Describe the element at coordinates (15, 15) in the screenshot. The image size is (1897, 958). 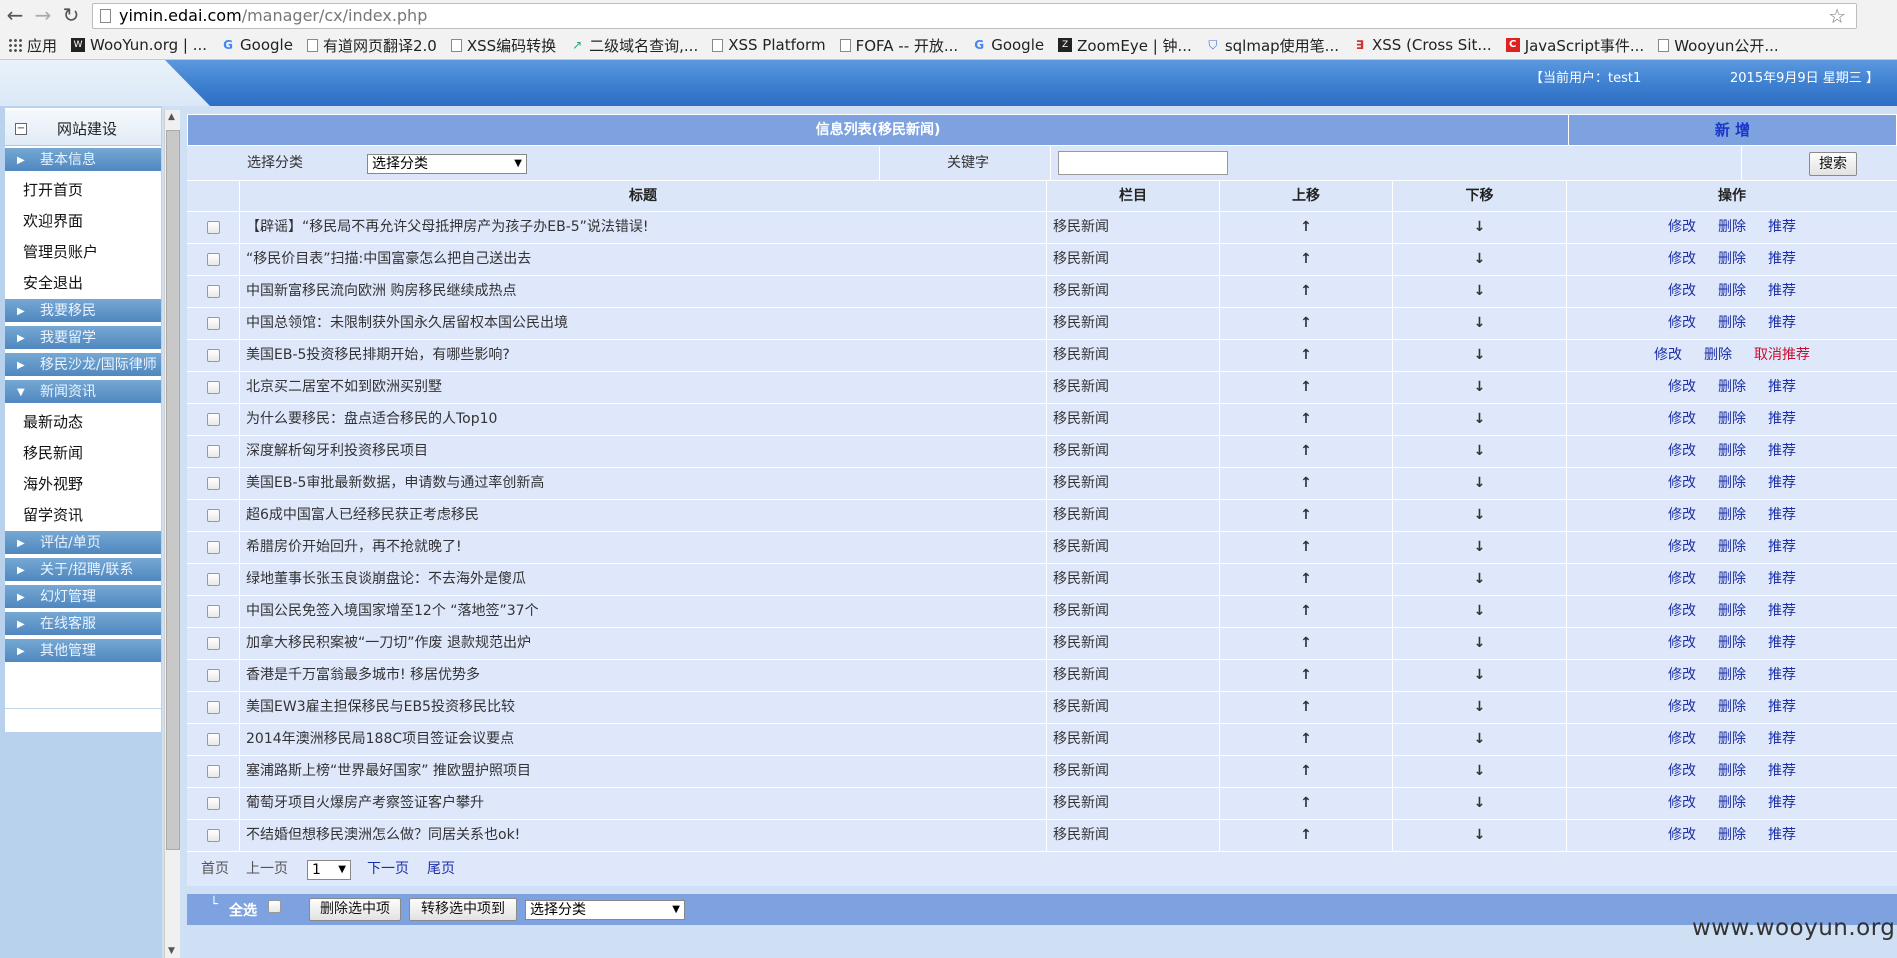
I see `back-arrow-icon: ←` at that location.